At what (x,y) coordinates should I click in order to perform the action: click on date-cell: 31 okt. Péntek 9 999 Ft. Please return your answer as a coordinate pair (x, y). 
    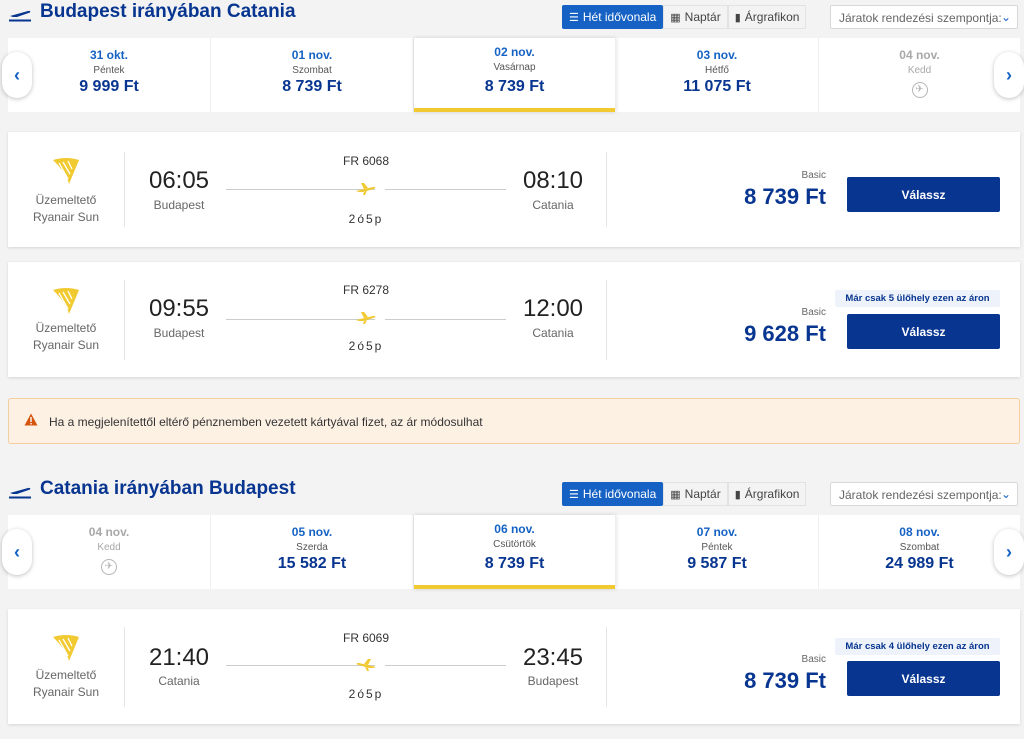
    Looking at the image, I should click on (109, 75).